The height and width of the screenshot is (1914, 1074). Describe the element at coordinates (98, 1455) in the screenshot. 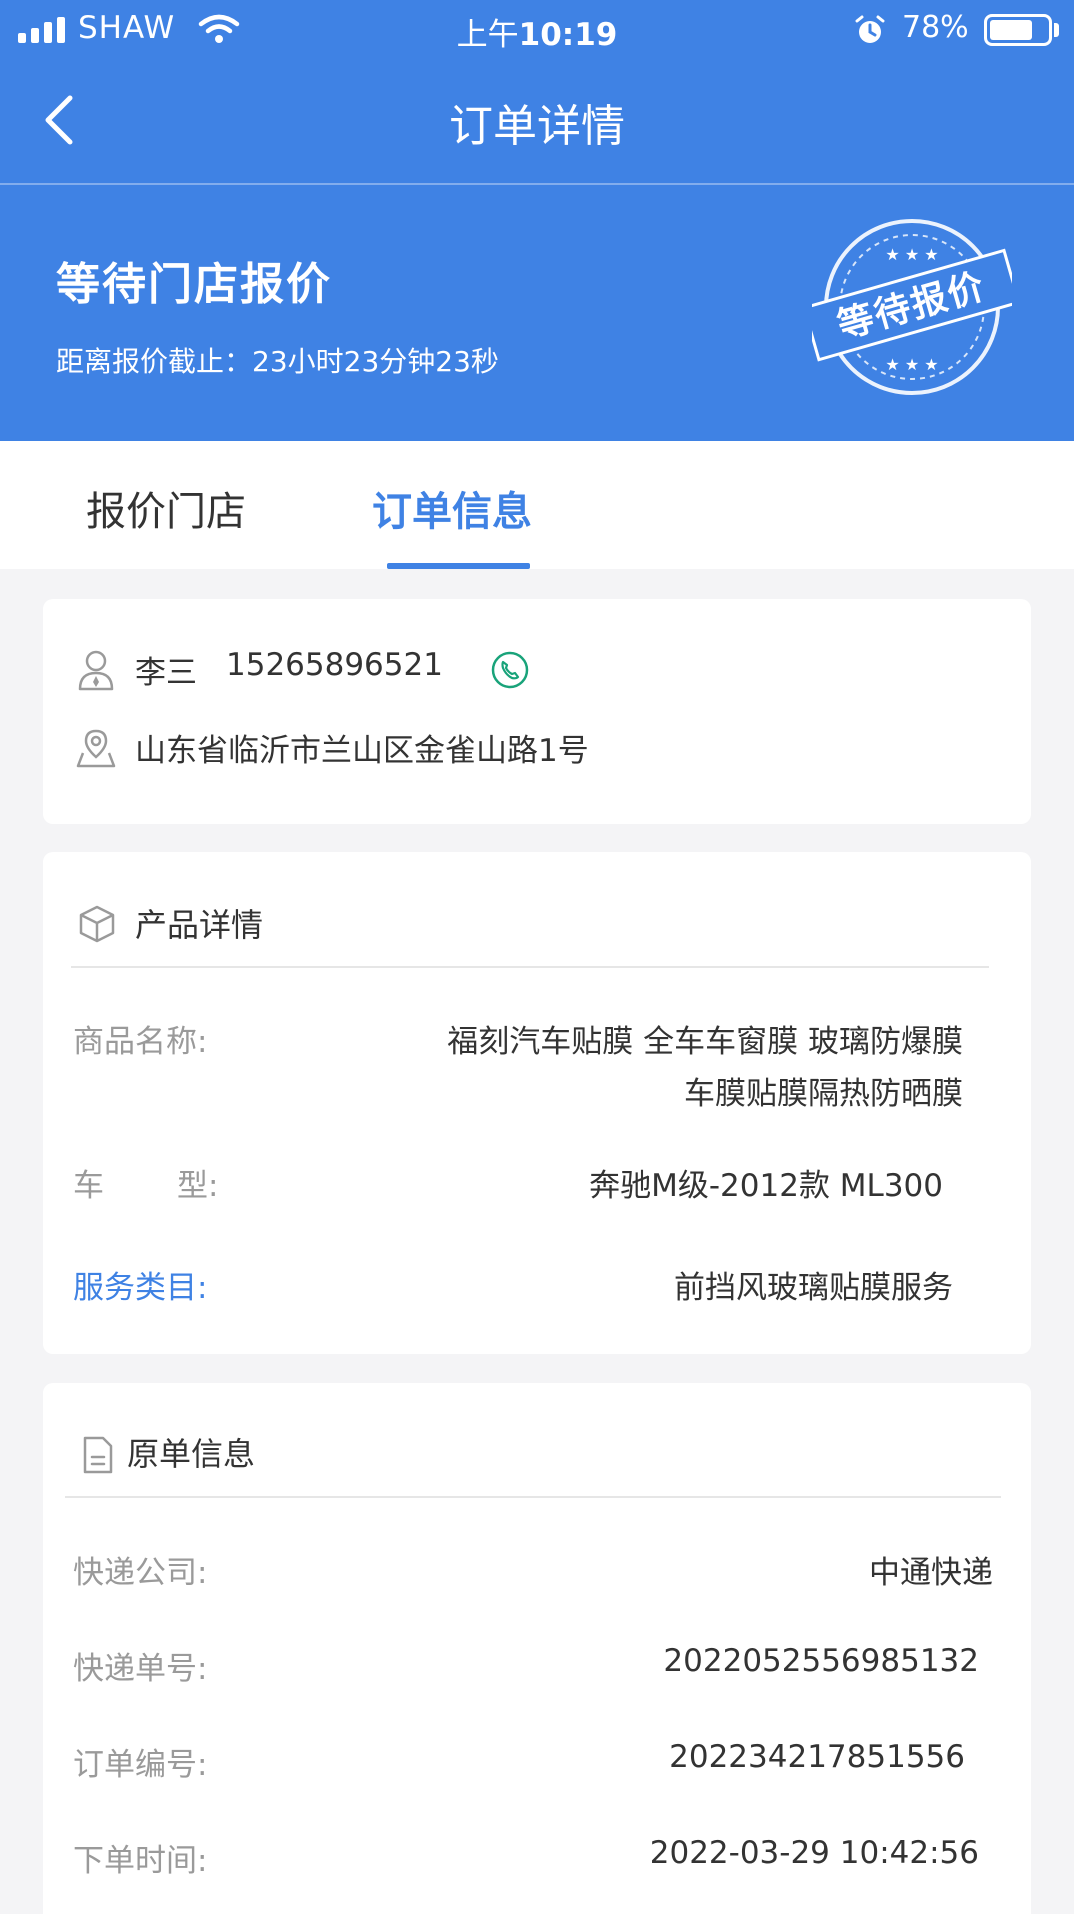

I see `document-icon` at that location.